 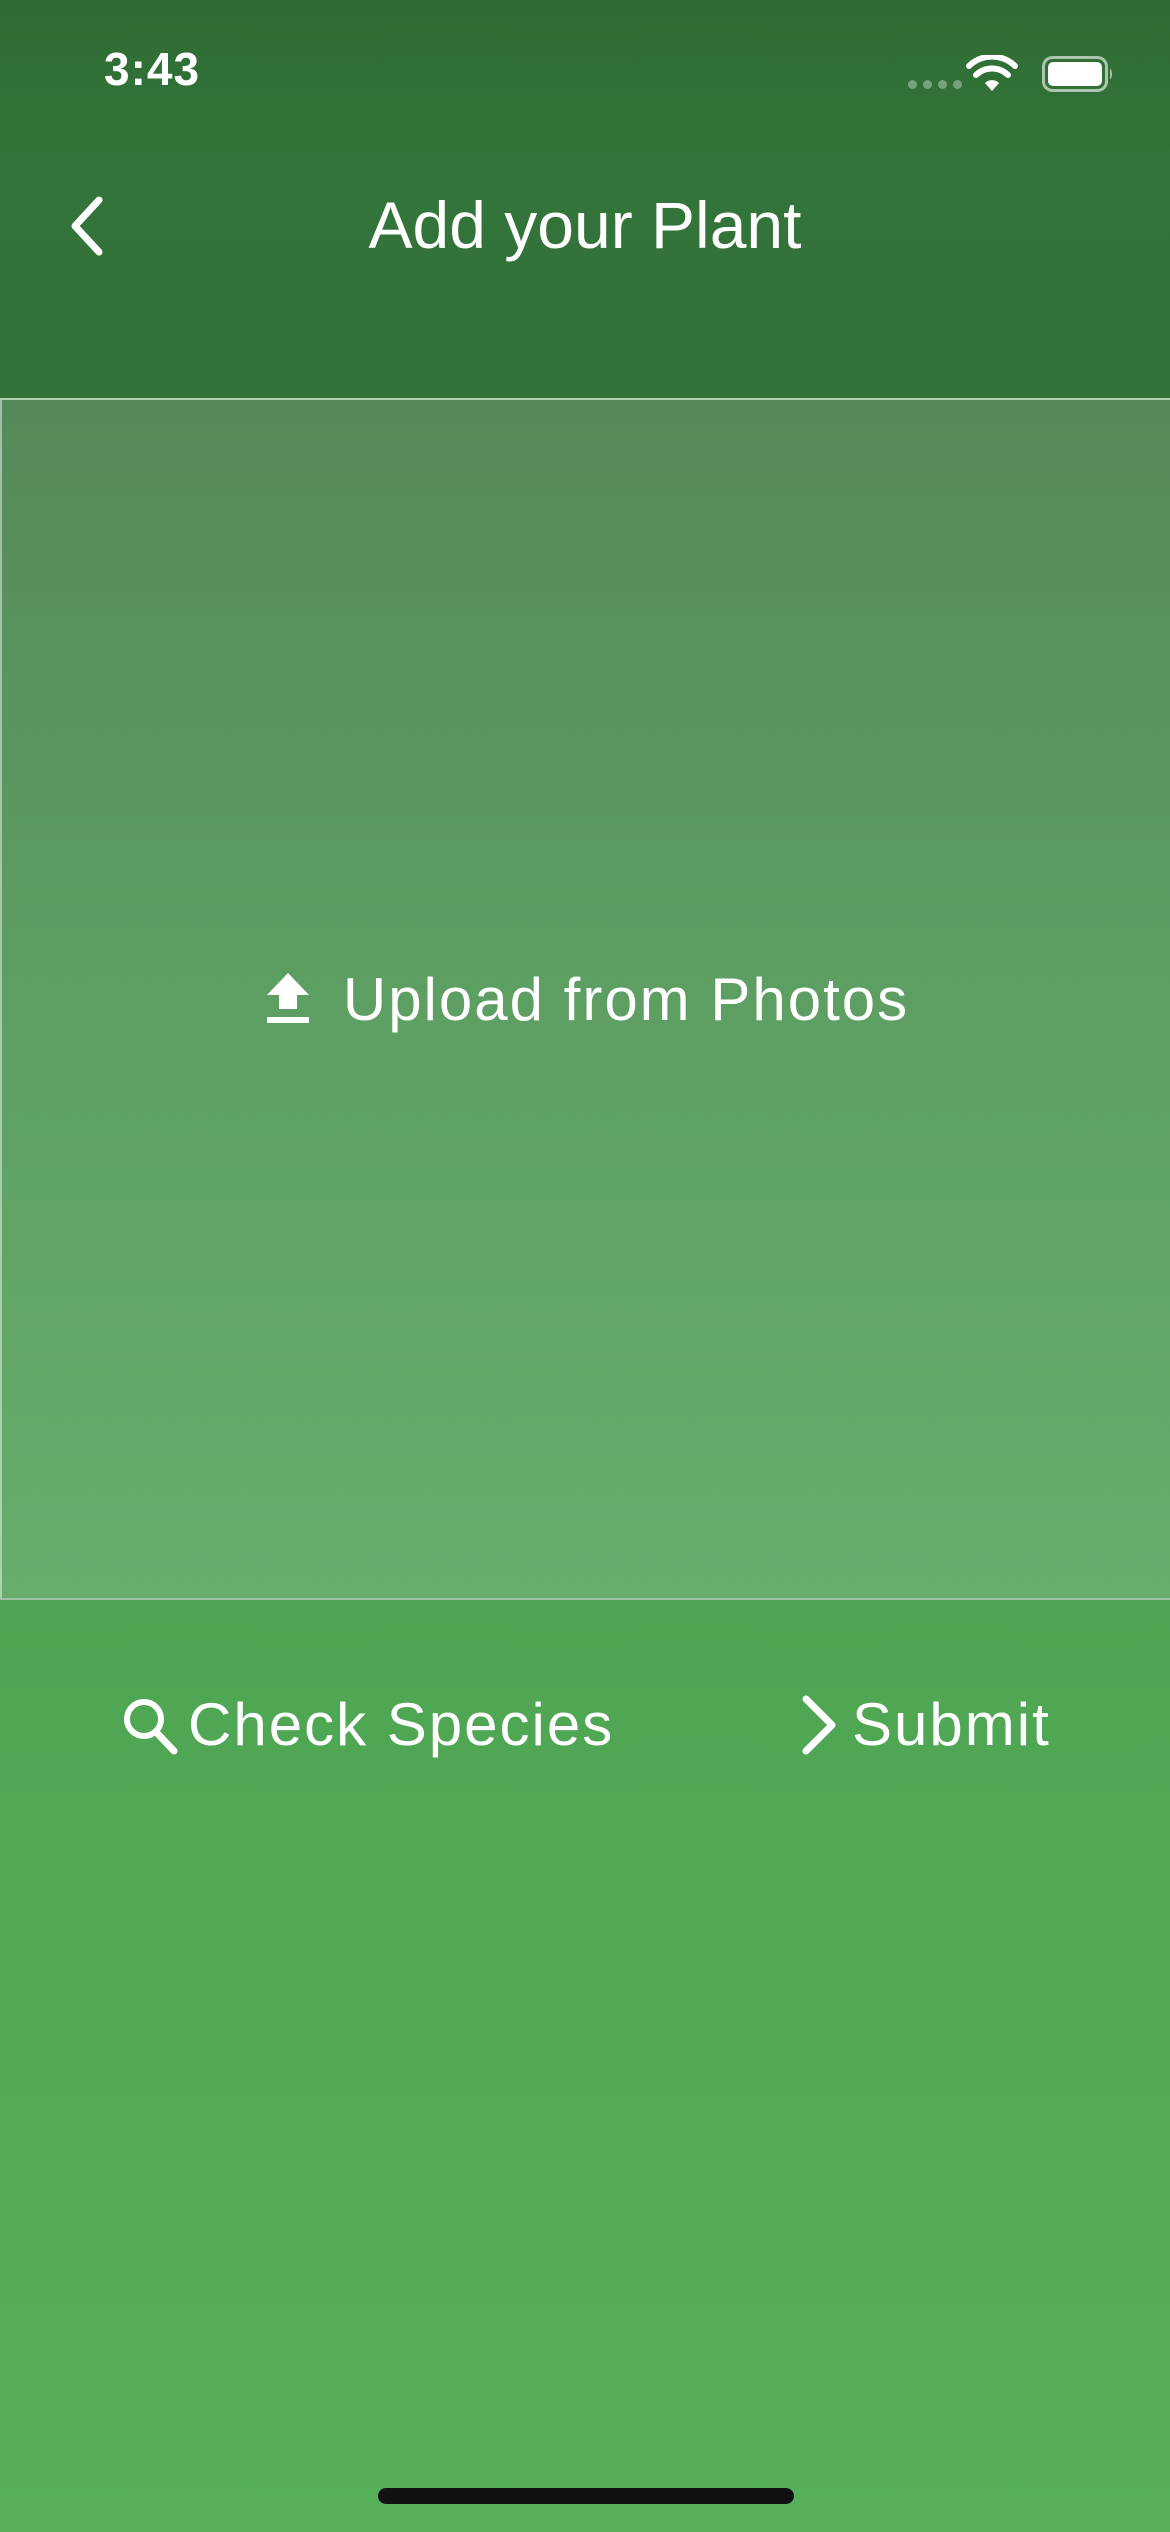 I want to click on submit-label: Submit, so click(x=951, y=1724).